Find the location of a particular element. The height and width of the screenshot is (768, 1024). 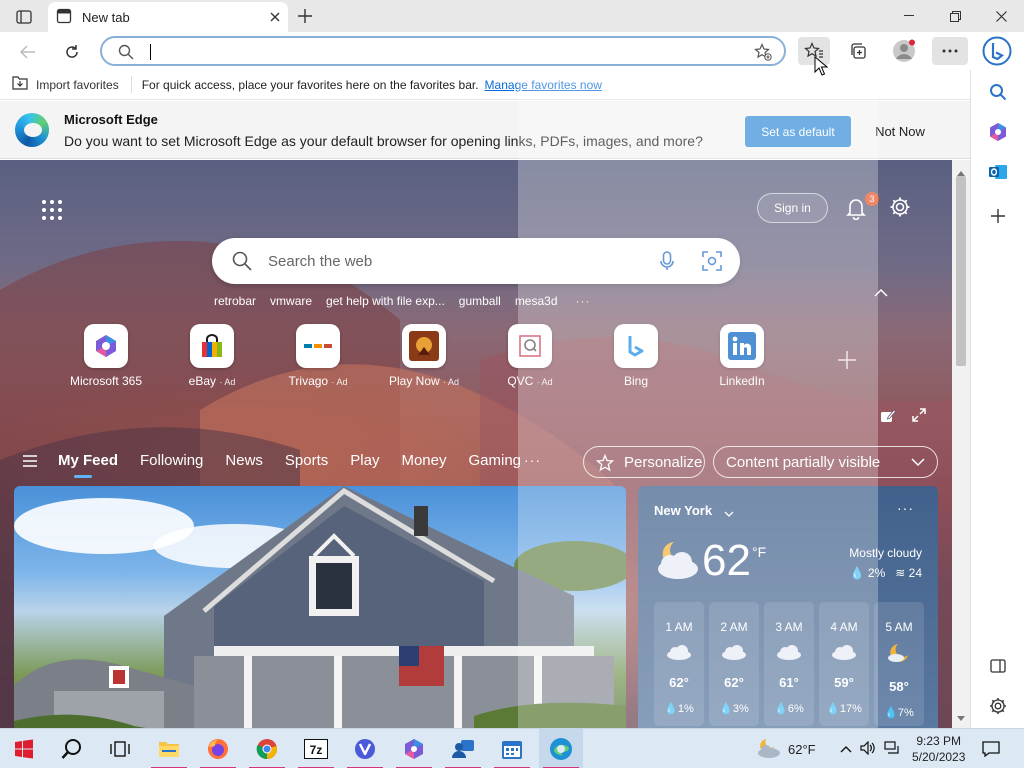

tab-actions-icon is located at coordinates (24, 17).